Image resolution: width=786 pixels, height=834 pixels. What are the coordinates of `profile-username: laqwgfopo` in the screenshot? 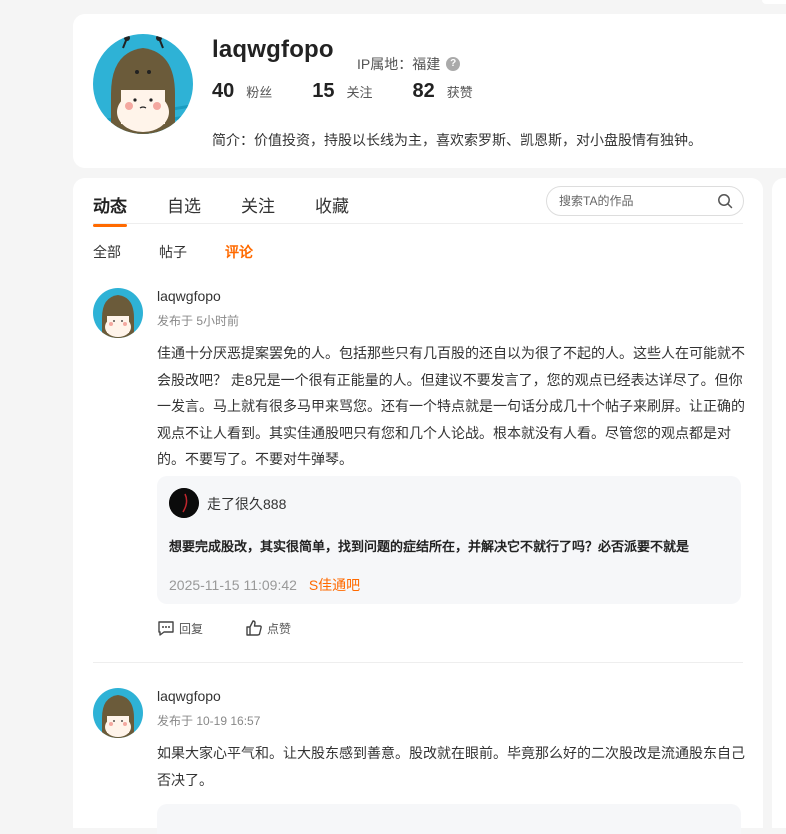 It's located at (273, 49).